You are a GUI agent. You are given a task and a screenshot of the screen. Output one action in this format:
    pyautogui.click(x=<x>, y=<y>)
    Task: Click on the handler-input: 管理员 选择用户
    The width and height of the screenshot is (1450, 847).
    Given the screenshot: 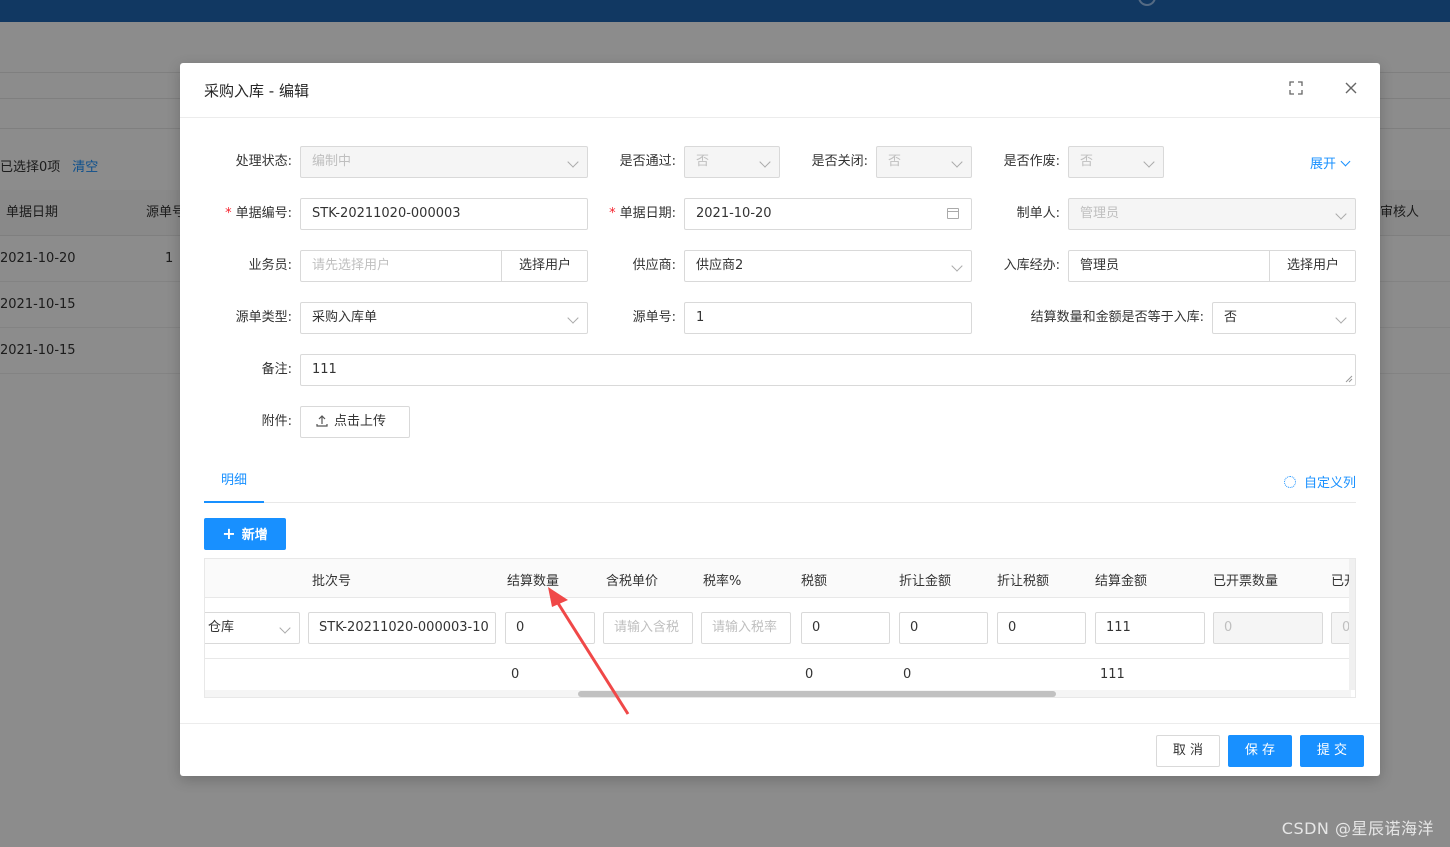 What is the action you would take?
    pyautogui.click(x=1212, y=266)
    